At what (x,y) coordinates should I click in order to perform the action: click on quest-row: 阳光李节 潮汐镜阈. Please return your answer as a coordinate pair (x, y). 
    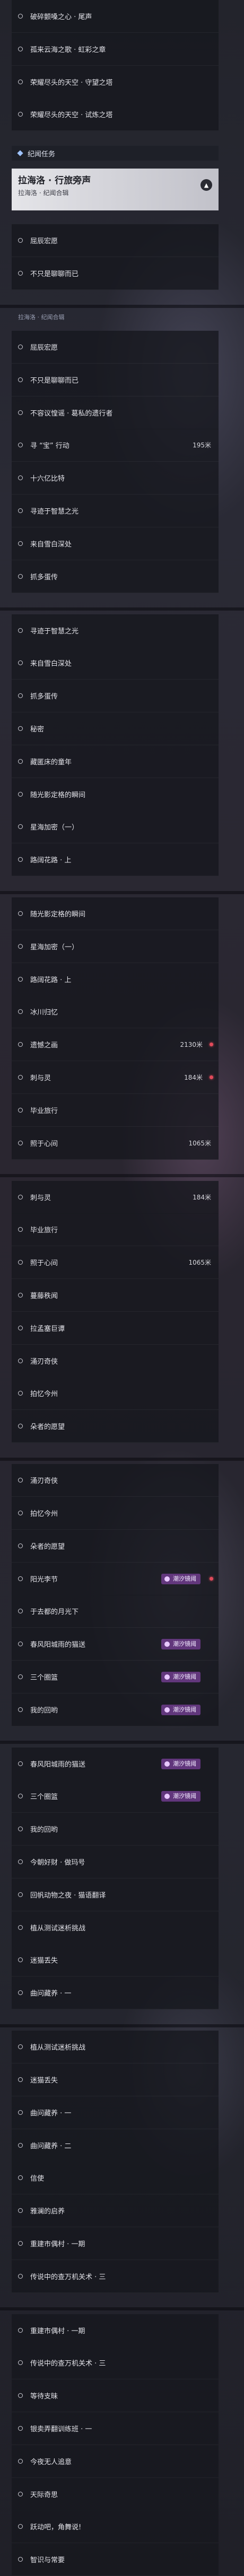
    Looking at the image, I should click on (116, 1579).